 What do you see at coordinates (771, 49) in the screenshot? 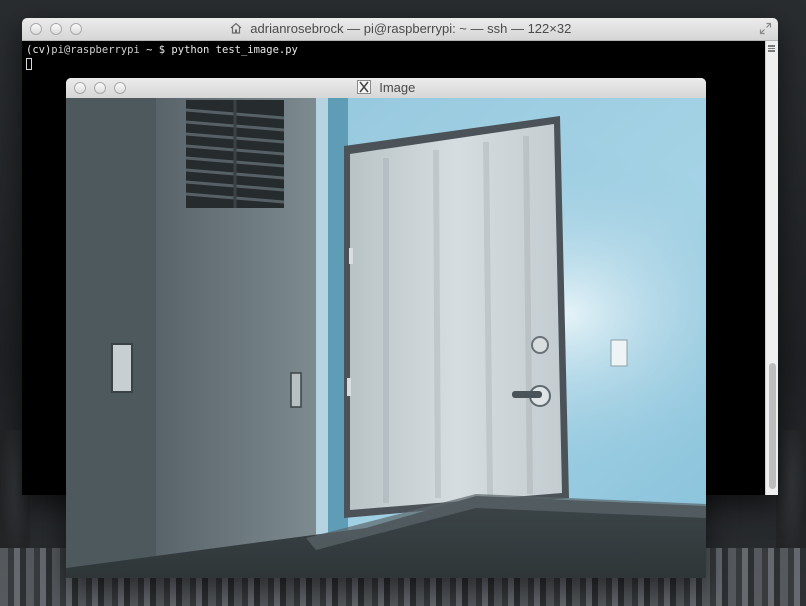
I see `scrollbar-menu-icon` at bounding box center [771, 49].